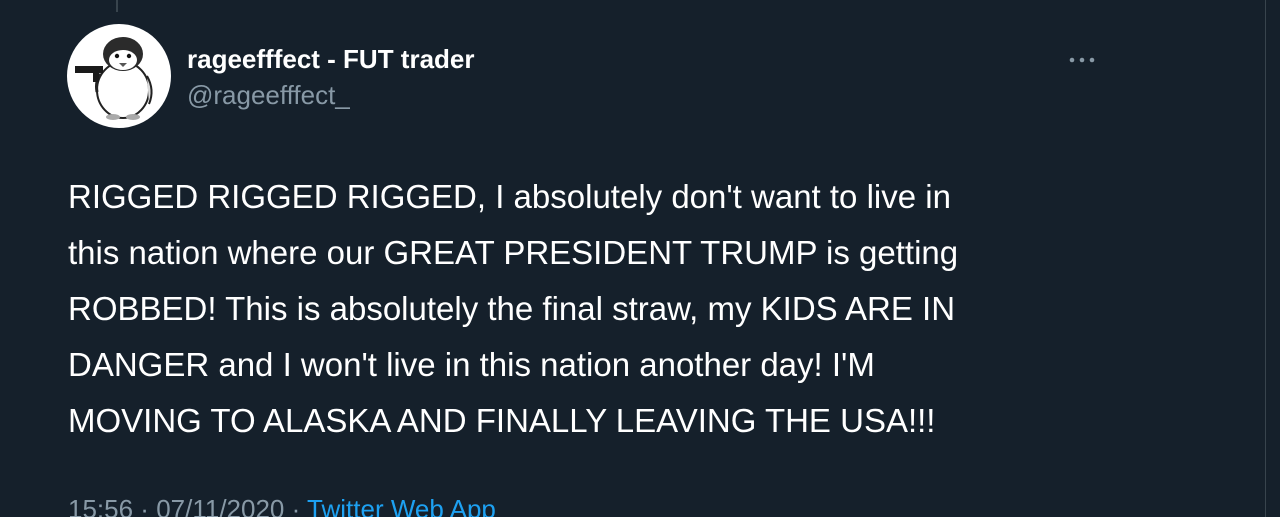  I want to click on tweet-date: 07/11/2020, so click(220, 505).